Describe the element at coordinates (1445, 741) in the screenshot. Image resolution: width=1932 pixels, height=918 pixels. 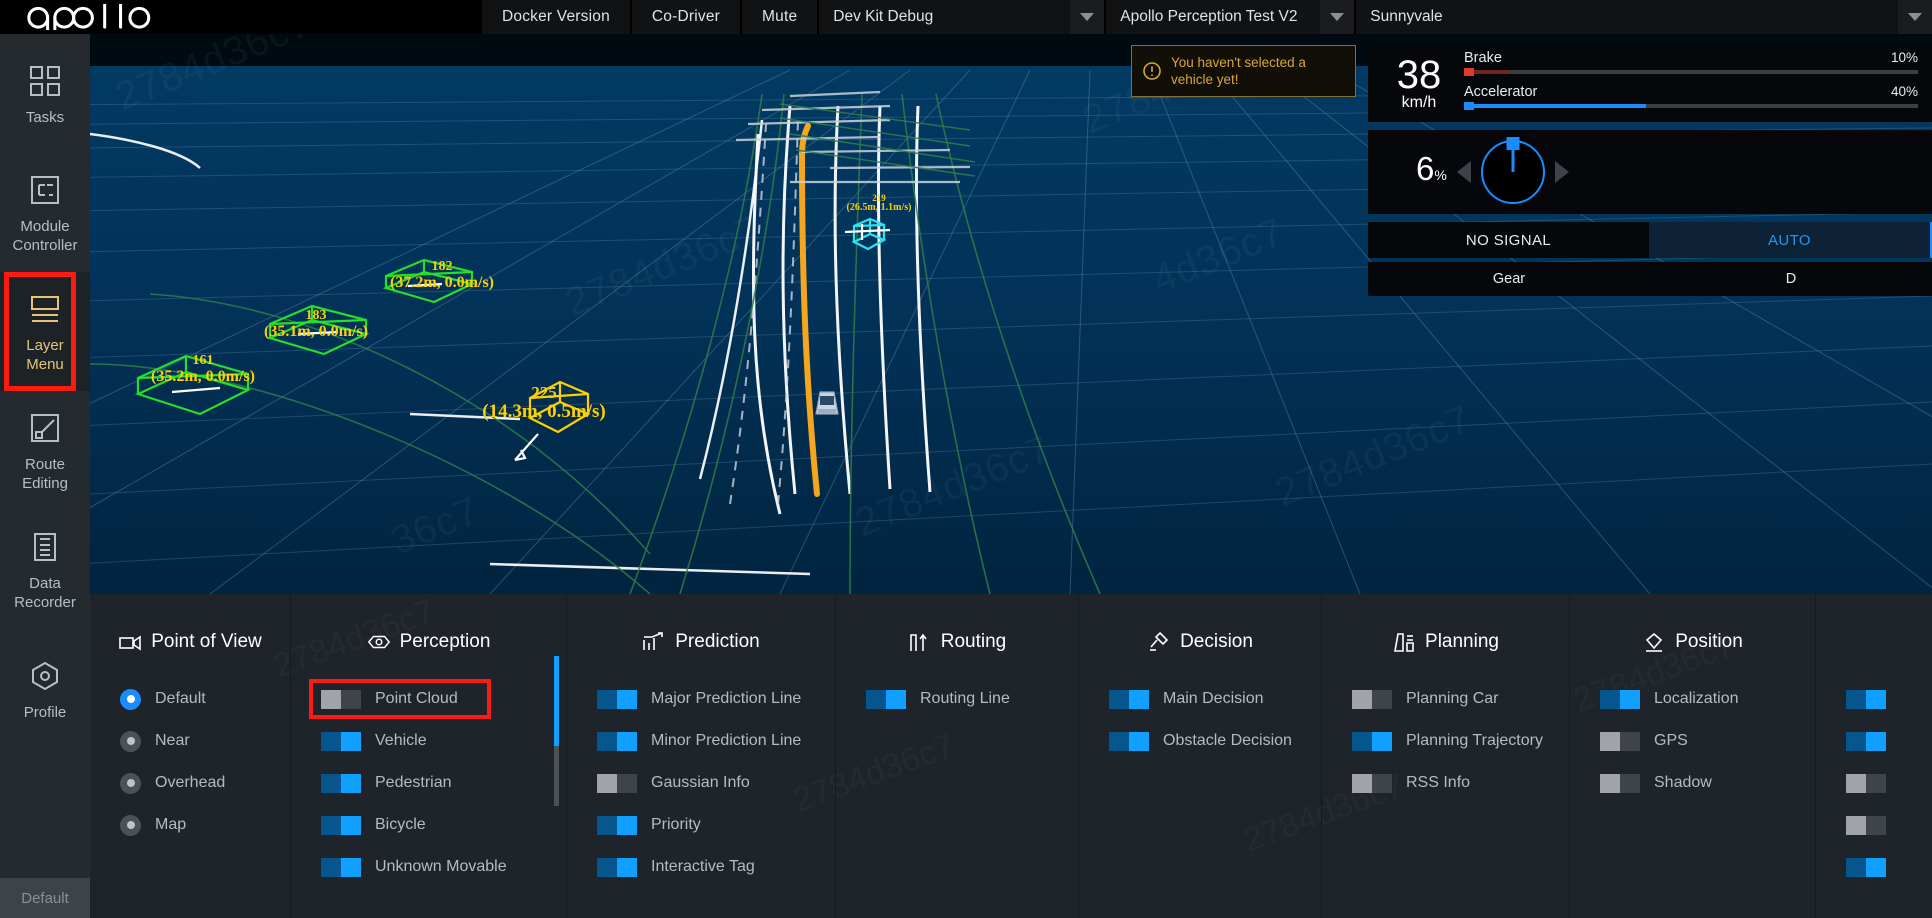
I see `layer-row-planning-trajectory: Planning Trajectory` at that location.